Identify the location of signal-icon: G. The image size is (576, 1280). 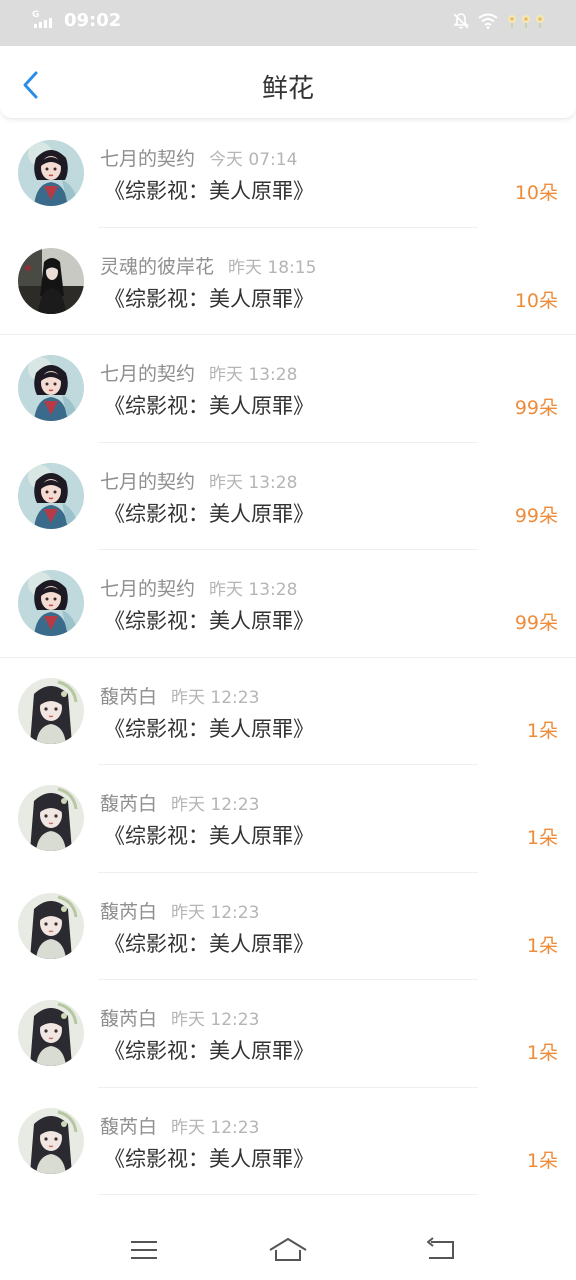
(45, 19).